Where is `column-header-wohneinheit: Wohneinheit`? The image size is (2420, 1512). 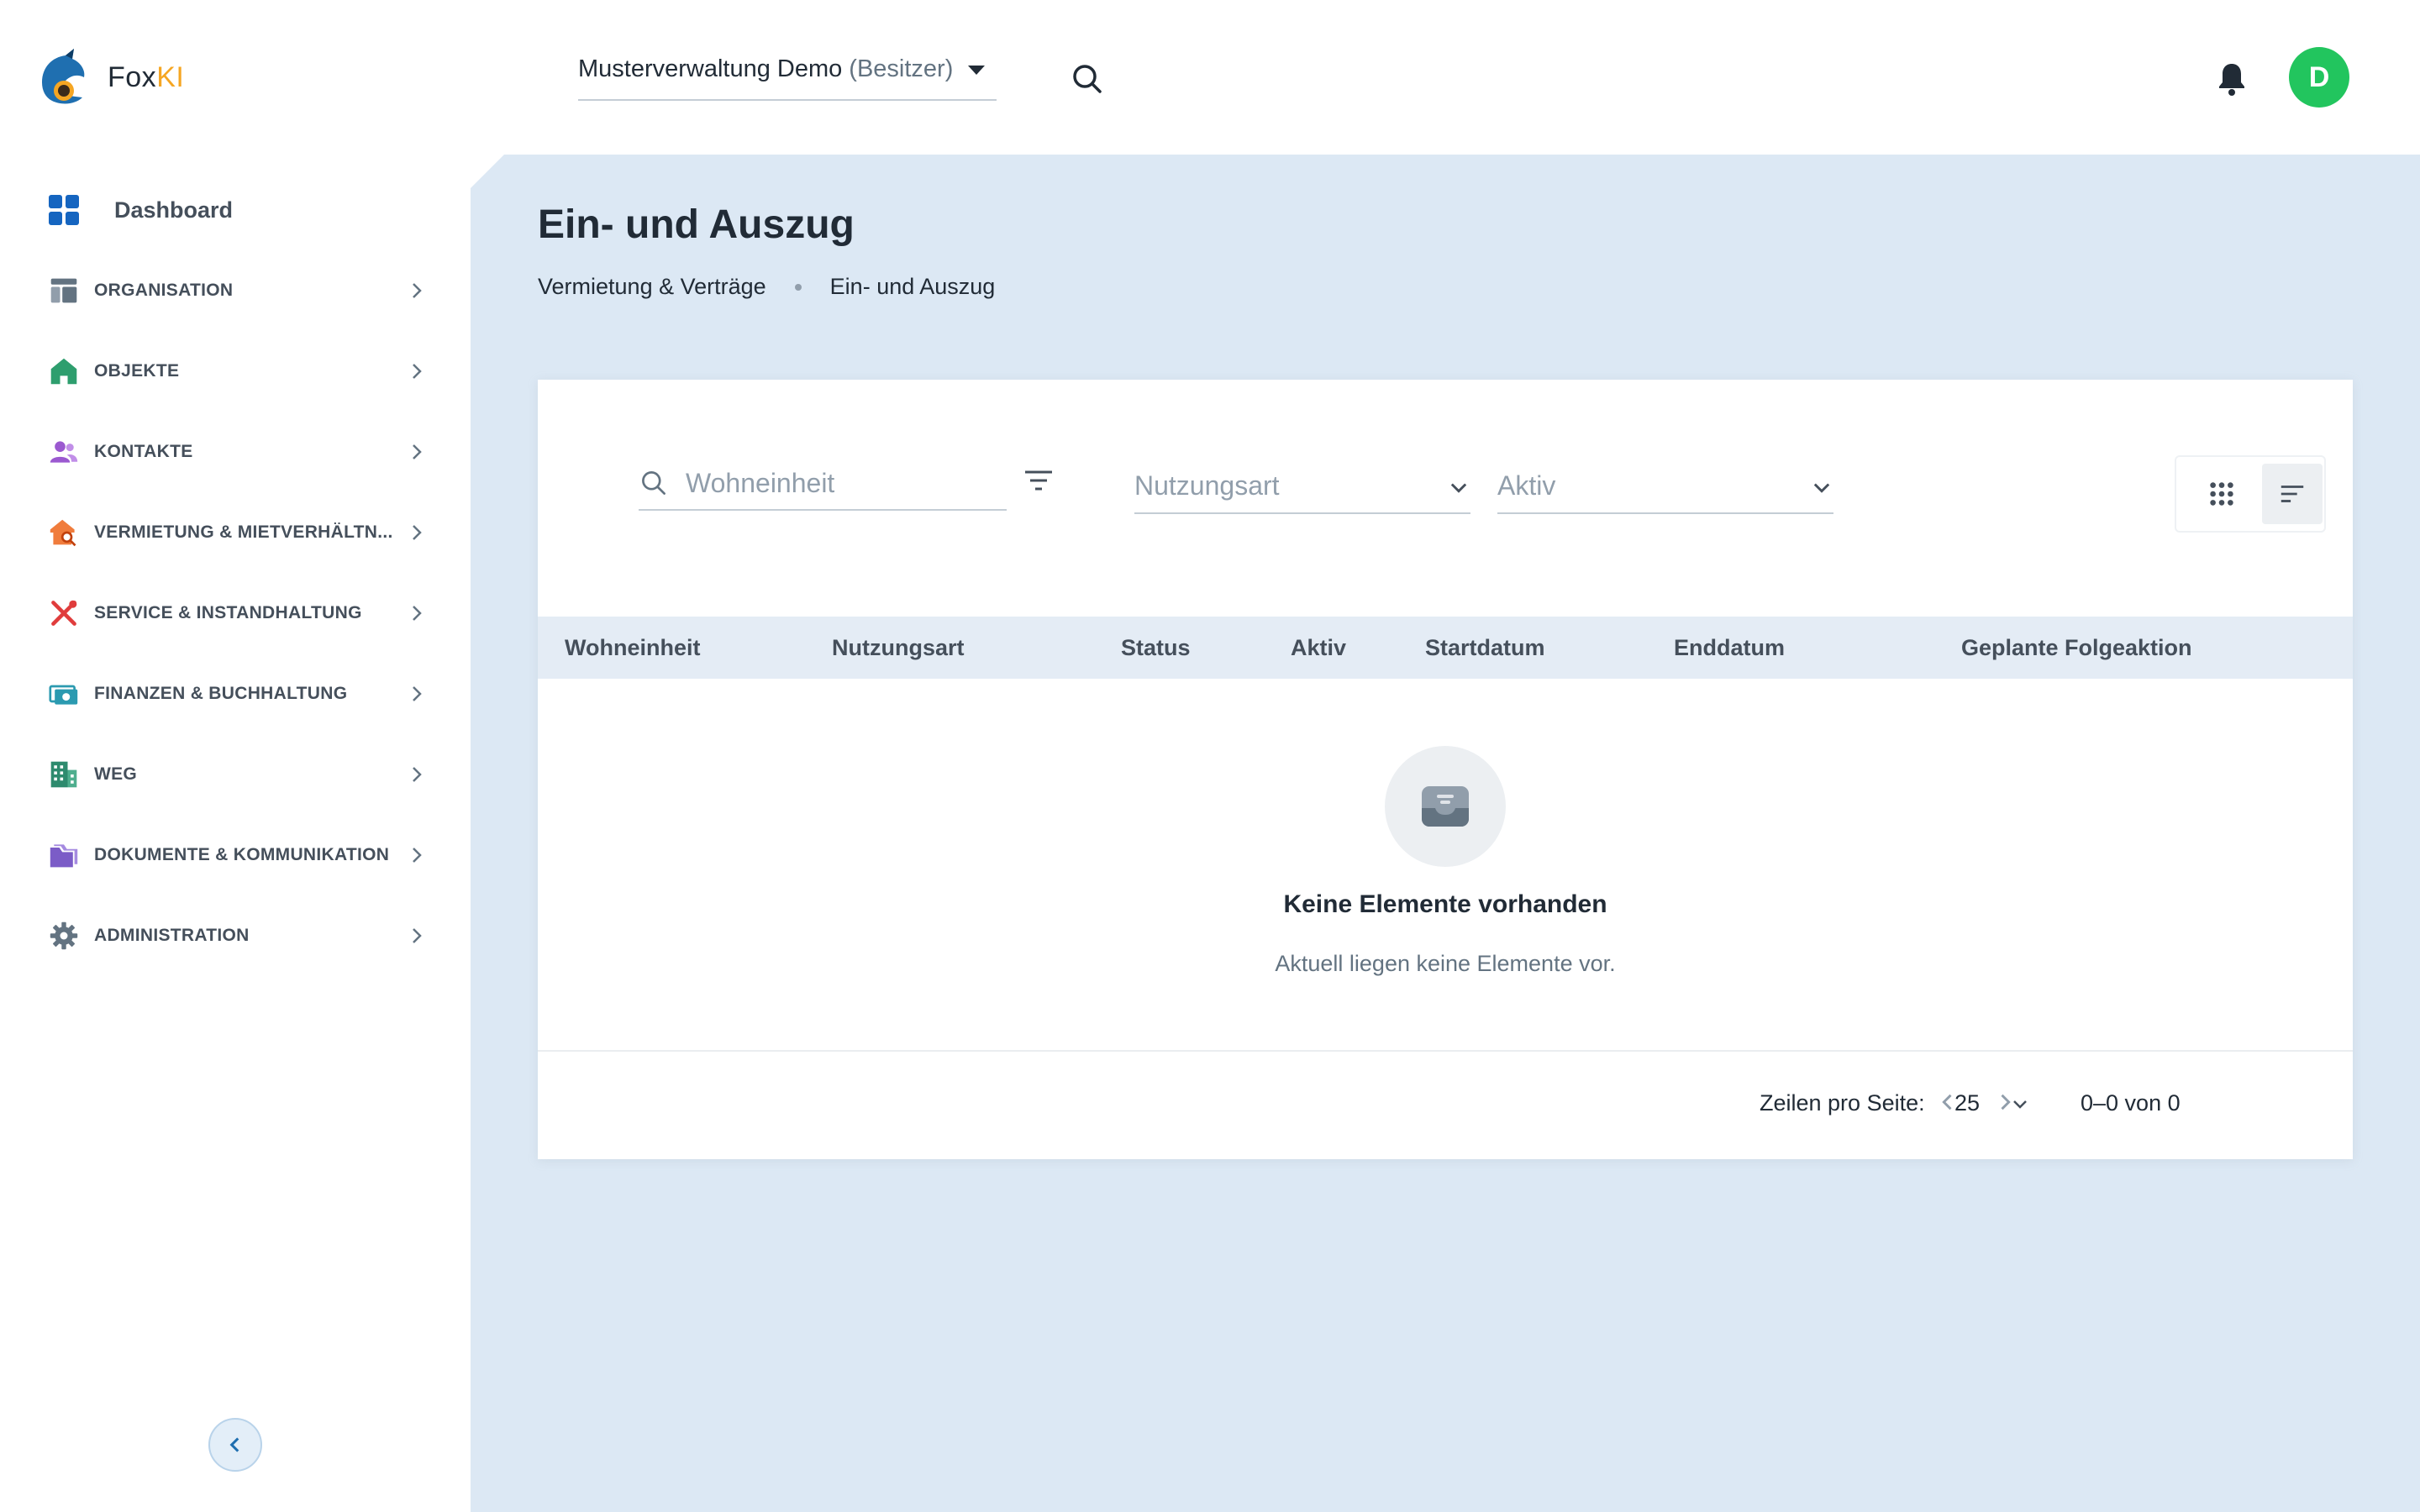
column-header-wohneinheit: Wohneinheit is located at coordinates (633, 648).